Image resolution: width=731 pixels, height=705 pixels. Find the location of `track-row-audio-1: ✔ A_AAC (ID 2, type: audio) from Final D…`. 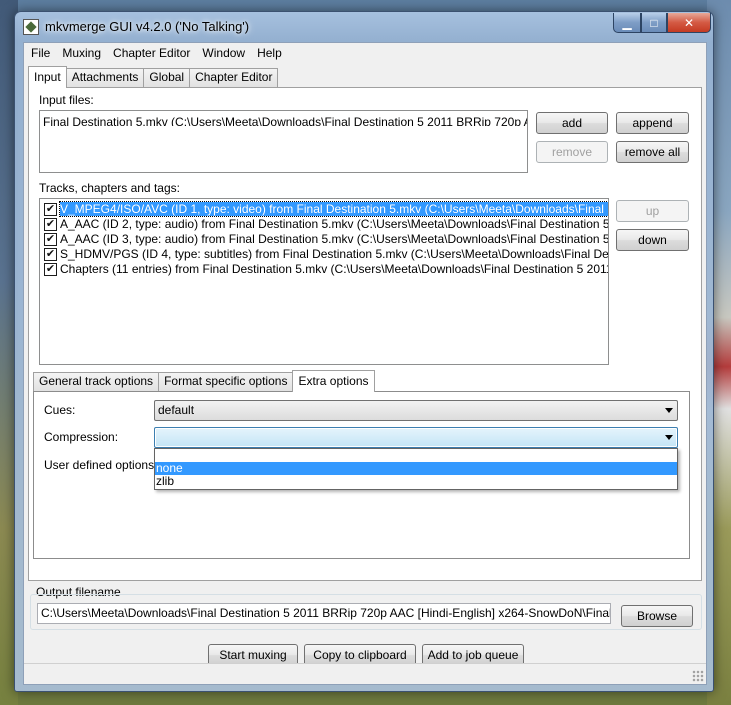

track-row-audio-1: ✔ A_AAC (ID 2, type: audio) from Final D… is located at coordinates (324, 224).